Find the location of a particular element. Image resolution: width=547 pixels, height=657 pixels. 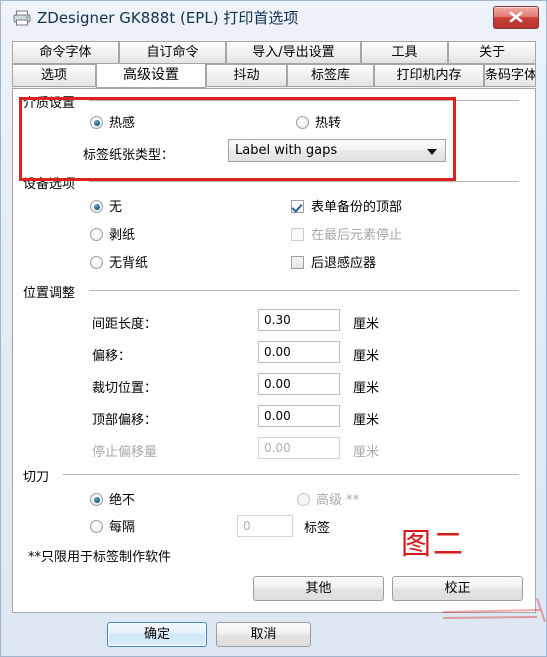

paper-type-select: Label with gaps is located at coordinates (337, 150).